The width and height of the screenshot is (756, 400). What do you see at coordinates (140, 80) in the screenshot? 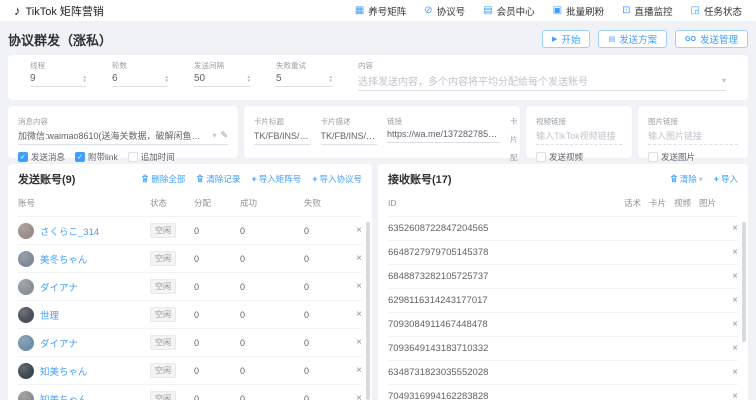
I see `rounds-input: 6 ▴ ▾` at bounding box center [140, 80].